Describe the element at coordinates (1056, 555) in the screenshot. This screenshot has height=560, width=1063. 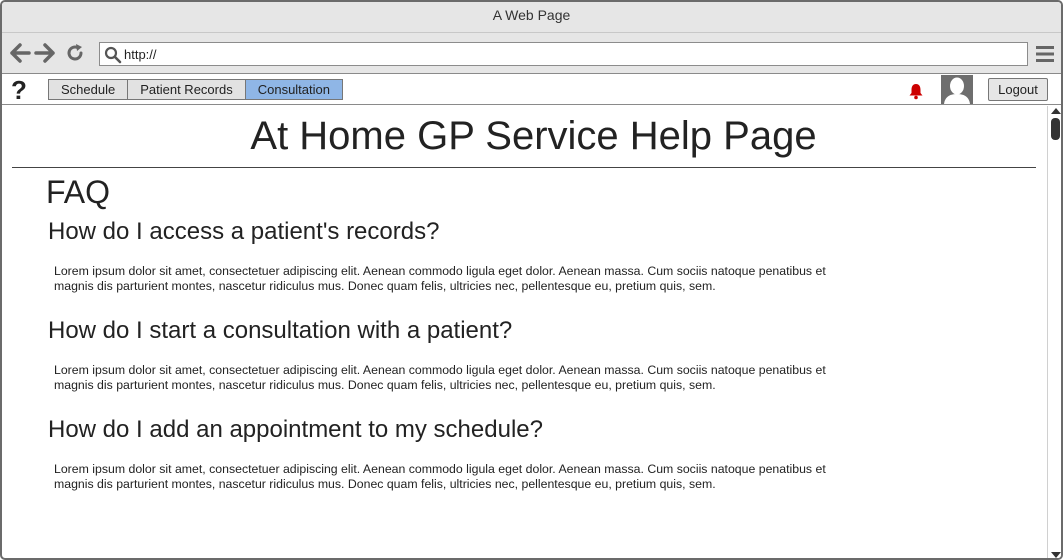
I see `scroll-down-arrow-icon` at that location.